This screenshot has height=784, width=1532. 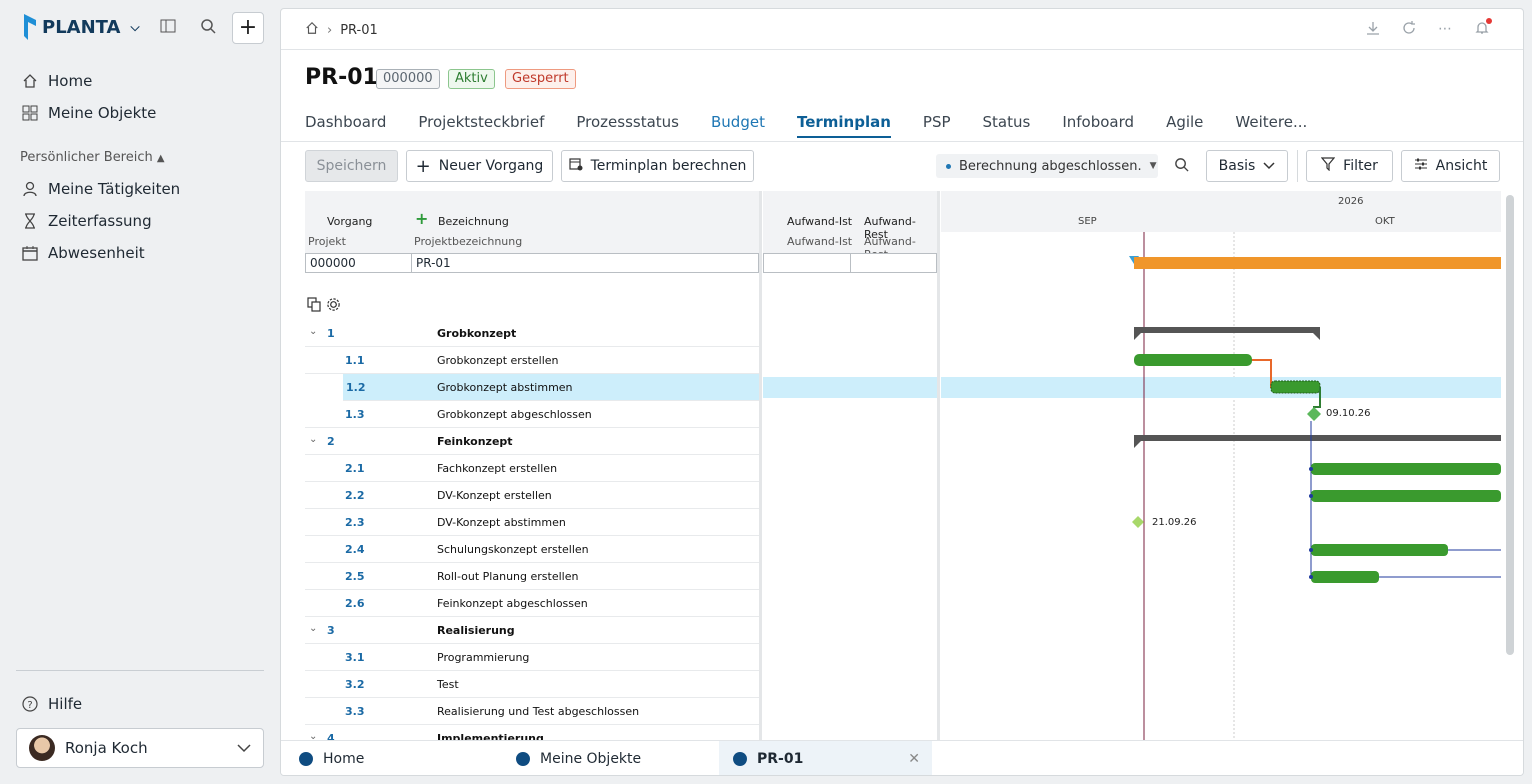 What do you see at coordinates (820, 241) in the screenshot?
I see `subheader-aufwand-ist: Aufwand-Ist` at bounding box center [820, 241].